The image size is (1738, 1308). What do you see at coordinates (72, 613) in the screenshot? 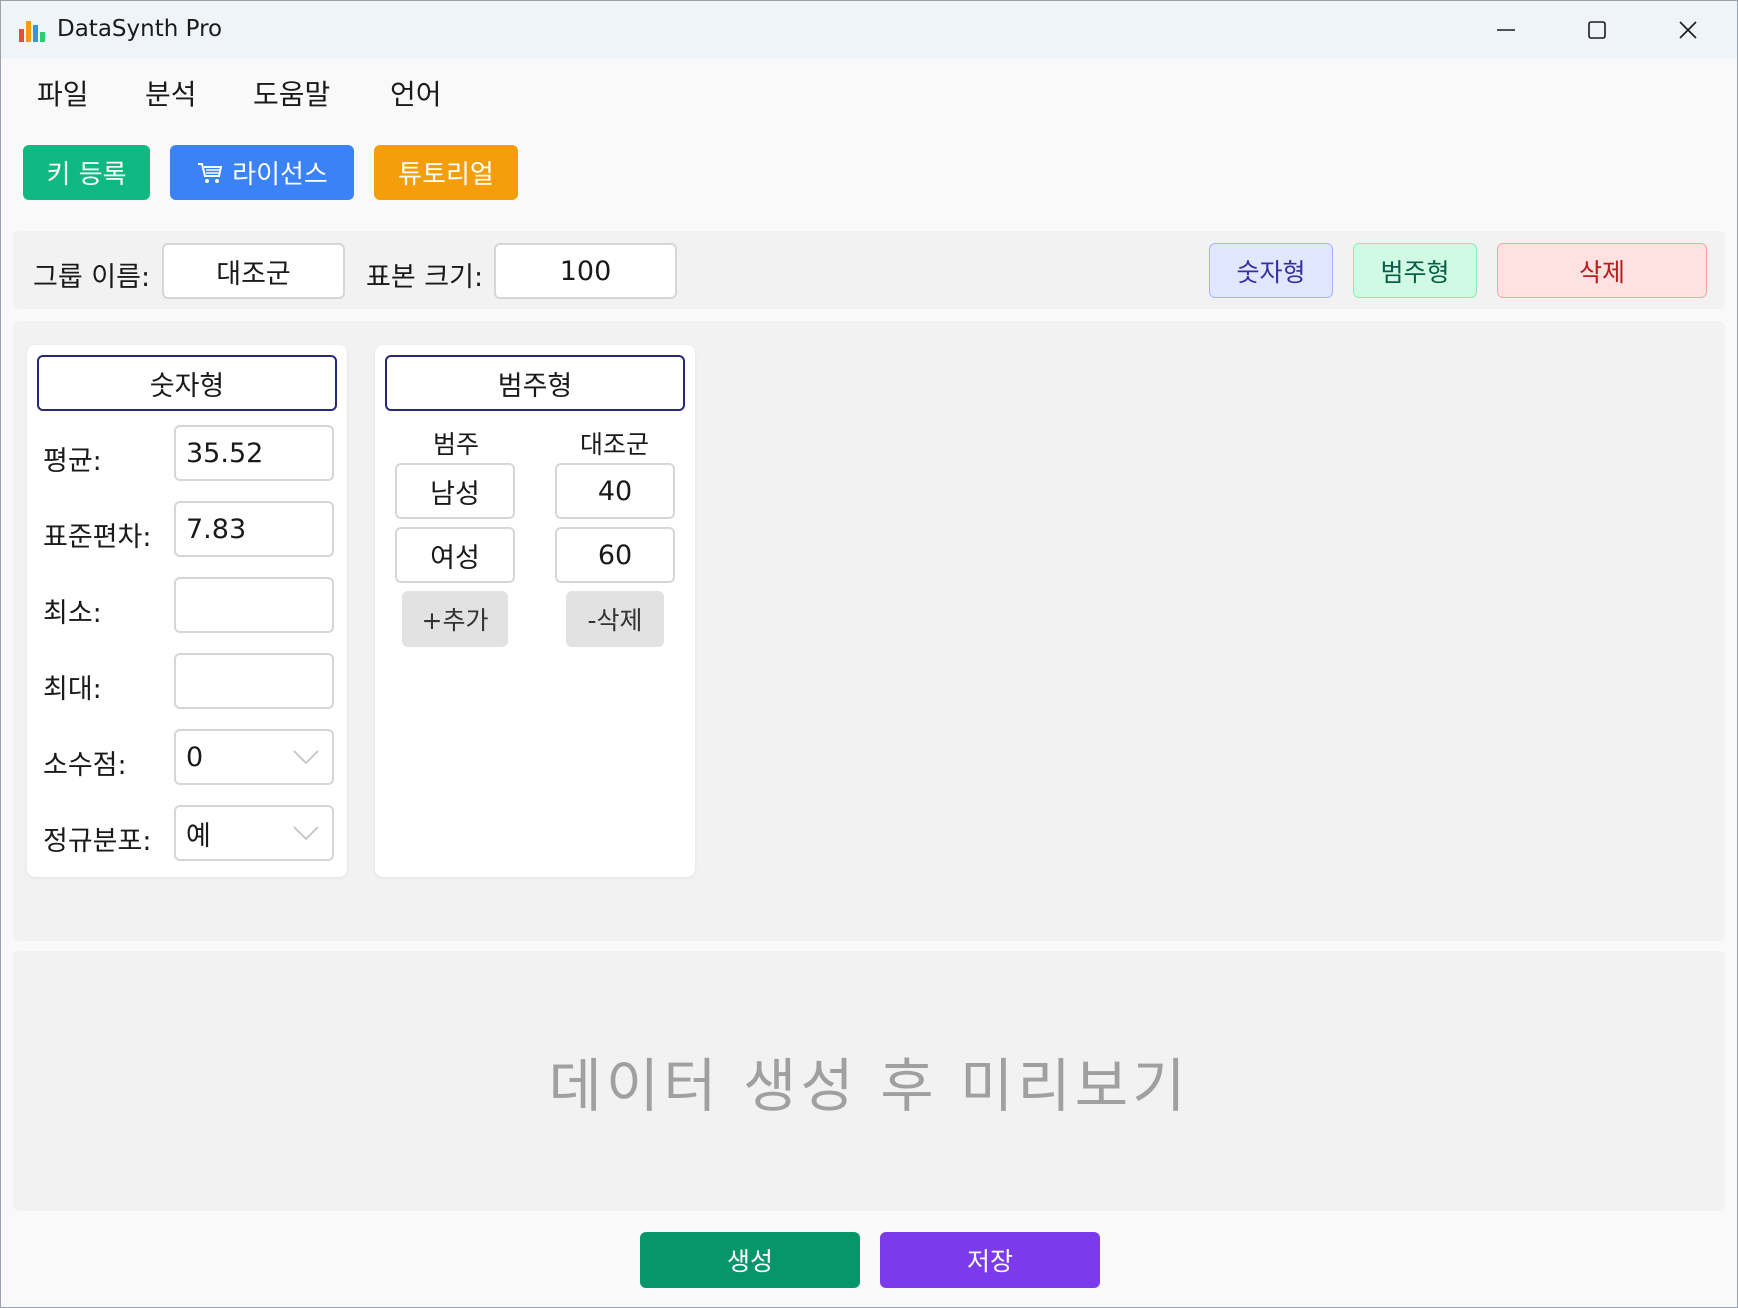
I see `min-label: 최소:` at bounding box center [72, 613].